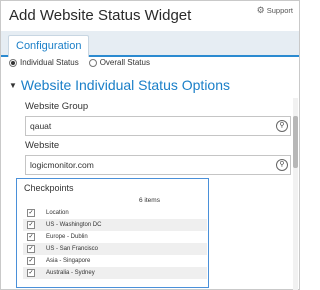 The width and height of the screenshot is (320, 290). Describe the element at coordinates (62, 165) in the screenshot. I see `website-value: logicmonitor.com` at that location.